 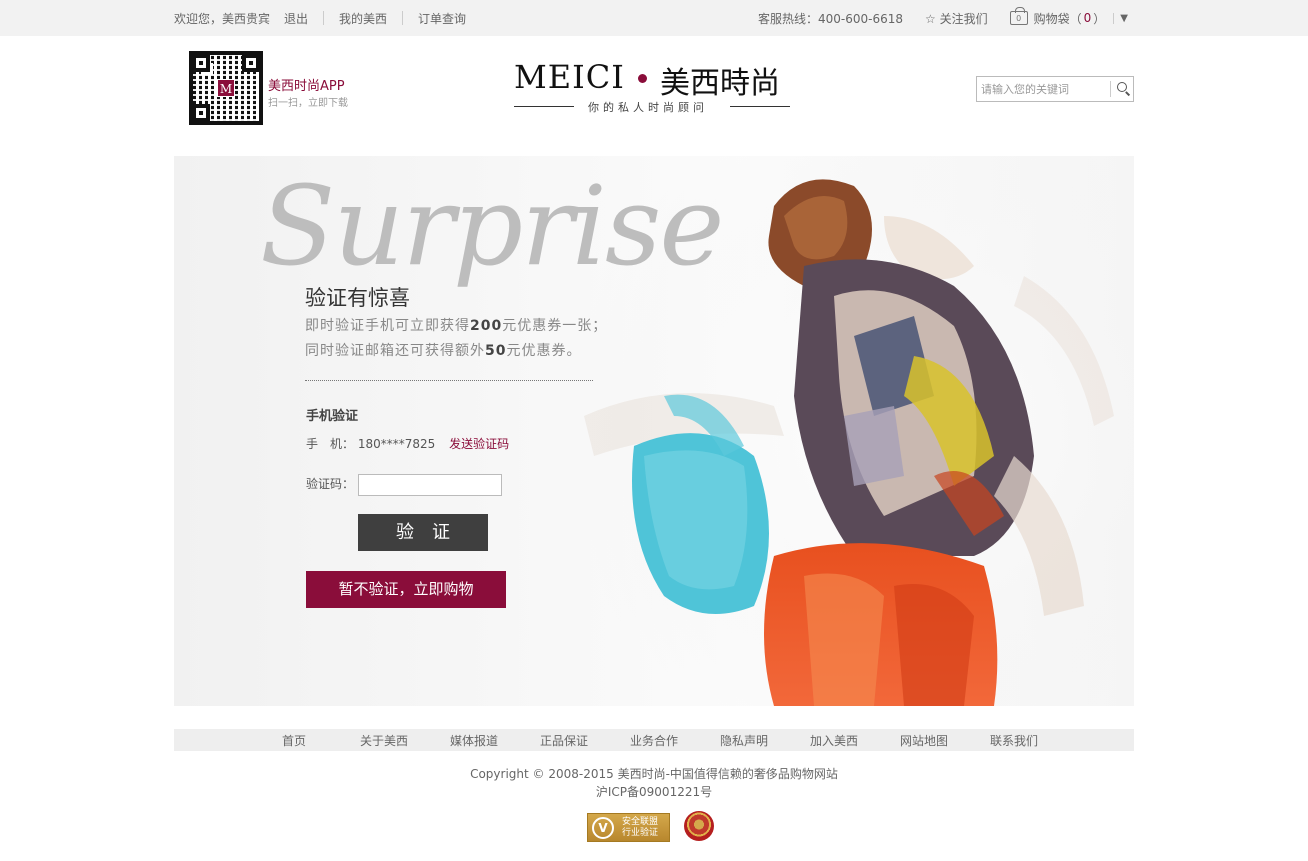 I want to click on phone-verify-title: 手机验证, so click(x=332, y=416).